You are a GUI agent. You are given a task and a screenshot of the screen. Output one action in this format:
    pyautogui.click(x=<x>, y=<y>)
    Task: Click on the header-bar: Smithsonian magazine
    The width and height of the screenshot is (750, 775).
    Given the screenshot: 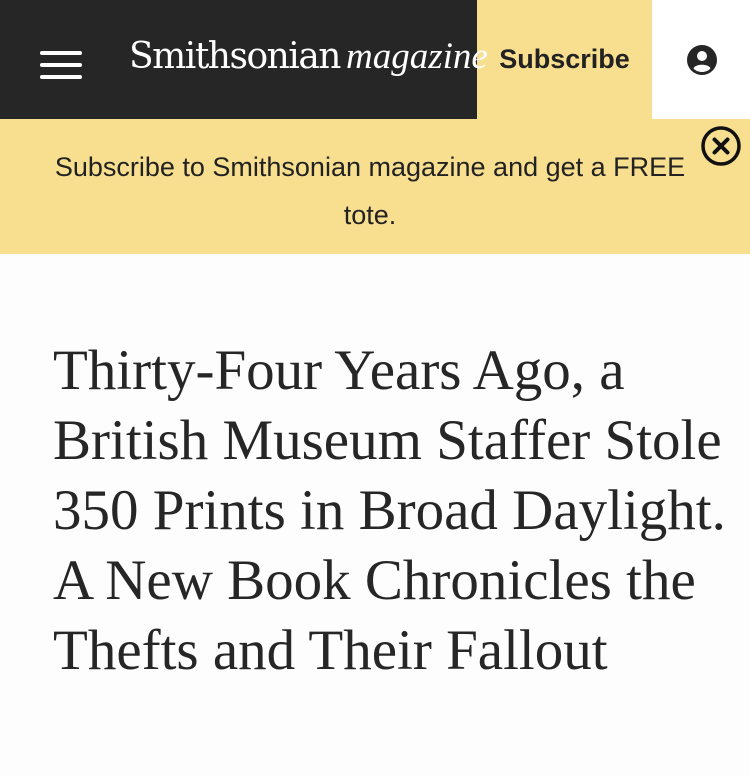 What is the action you would take?
    pyautogui.click(x=244, y=59)
    